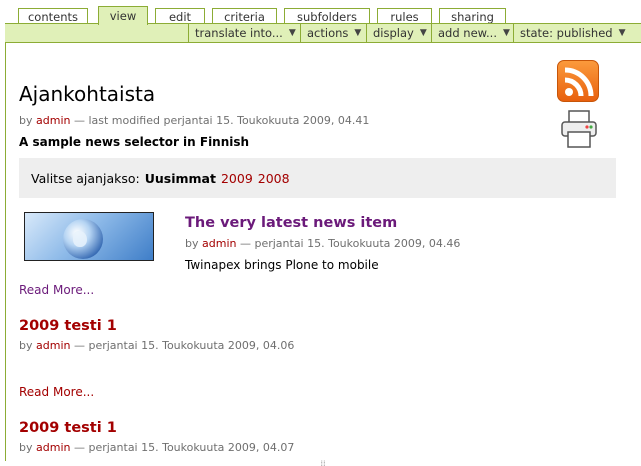 This screenshot has width=641, height=466. Describe the element at coordinates (328, 33) in the screenshot. I see `actions-label: actions` at that location.